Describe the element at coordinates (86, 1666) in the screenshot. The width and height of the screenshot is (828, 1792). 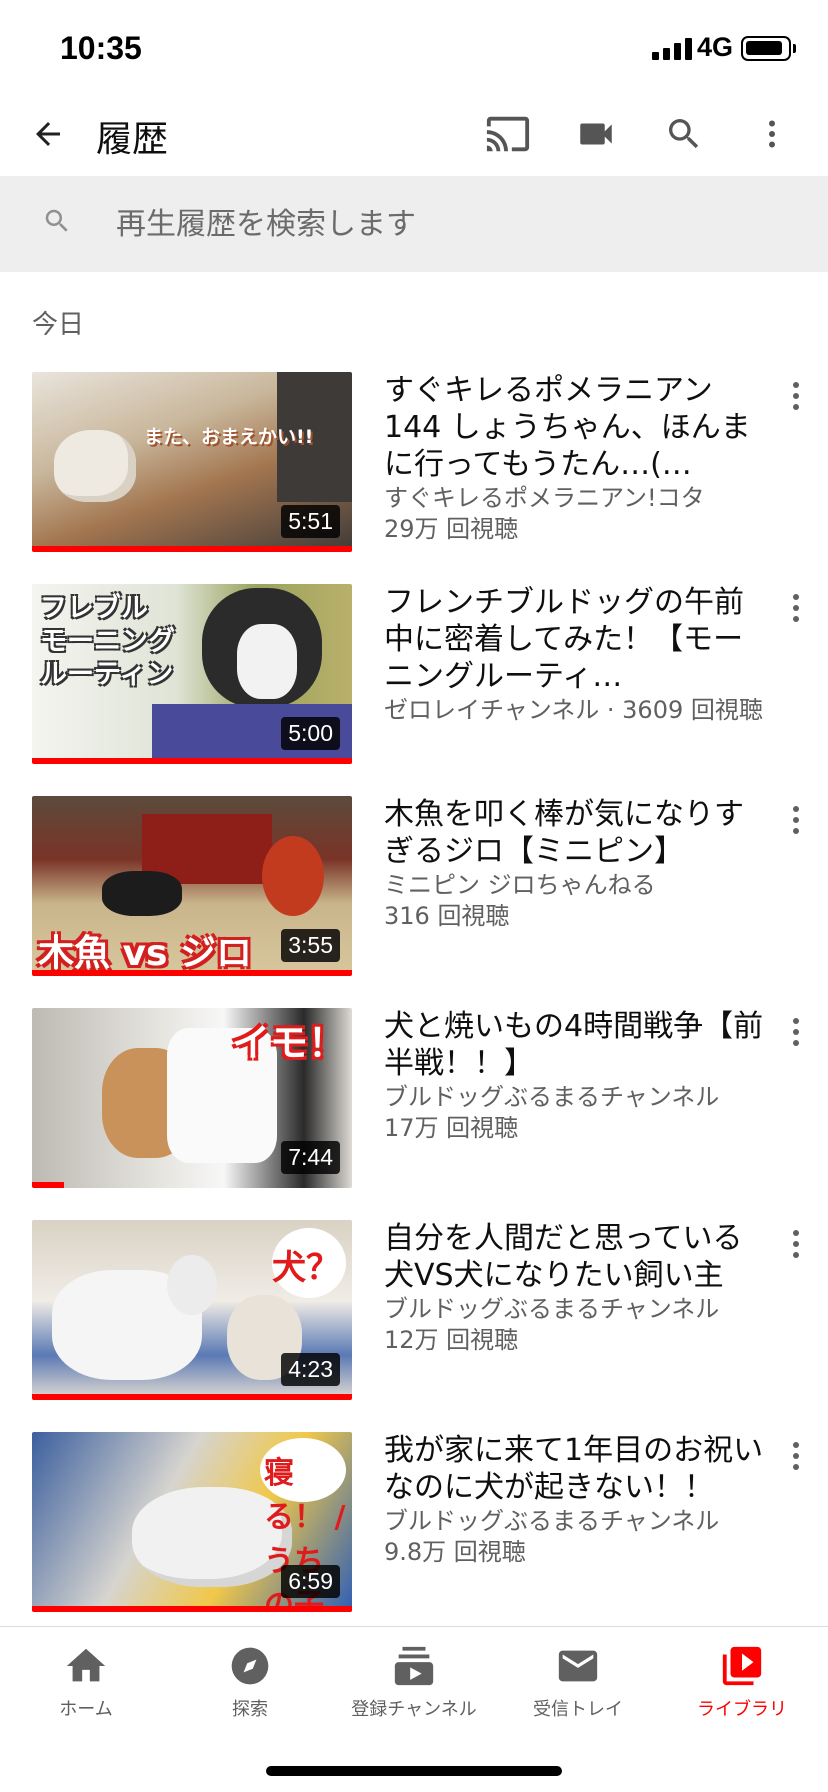
I see `home-icon` at that location.